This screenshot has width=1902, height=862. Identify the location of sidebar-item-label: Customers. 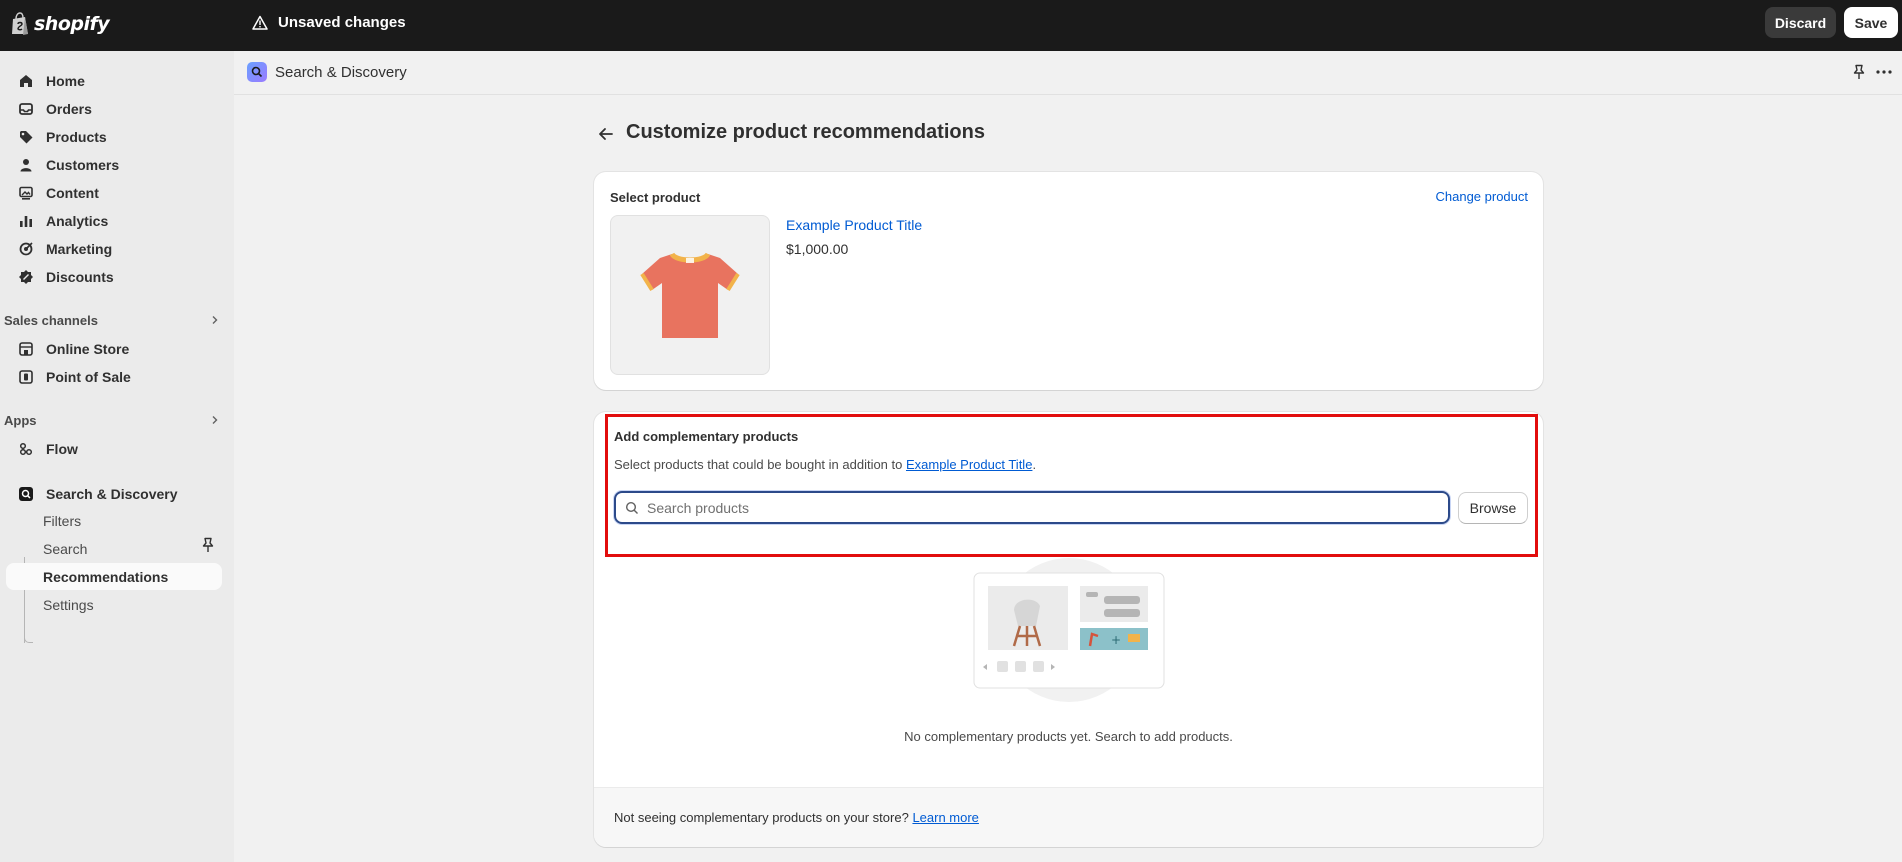
(83, 165).